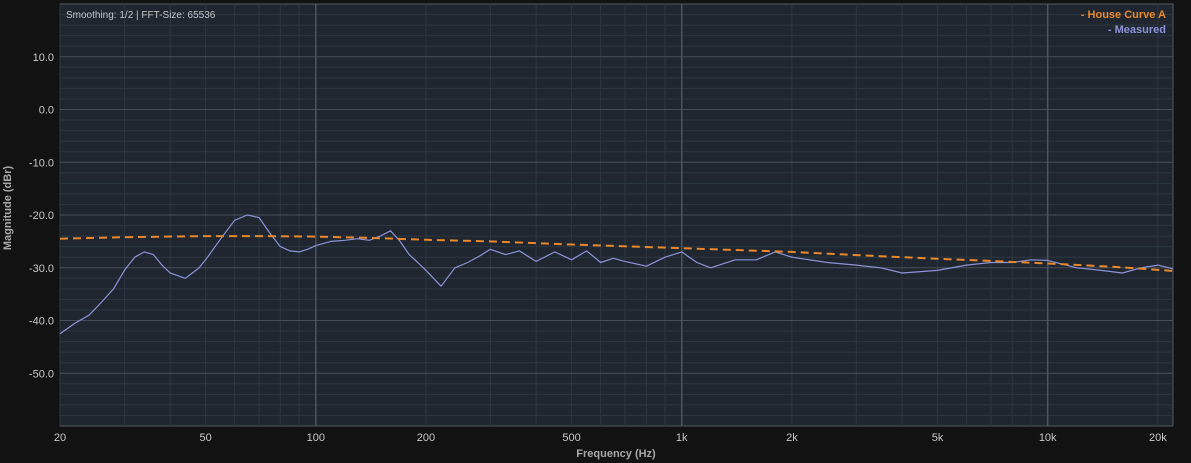  I want to click on x-tick-label: 20k, so click(1158, 438).